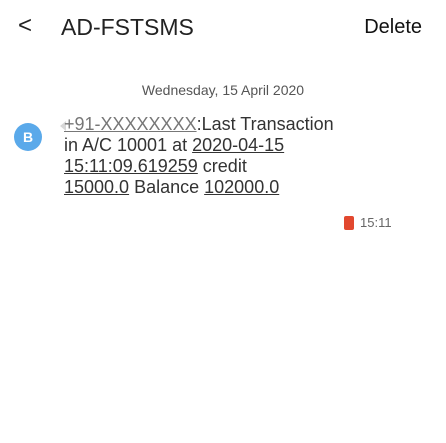 This screenshot has width=446, height=443. I want to click on delete-button: Delete, so click(393, 27).